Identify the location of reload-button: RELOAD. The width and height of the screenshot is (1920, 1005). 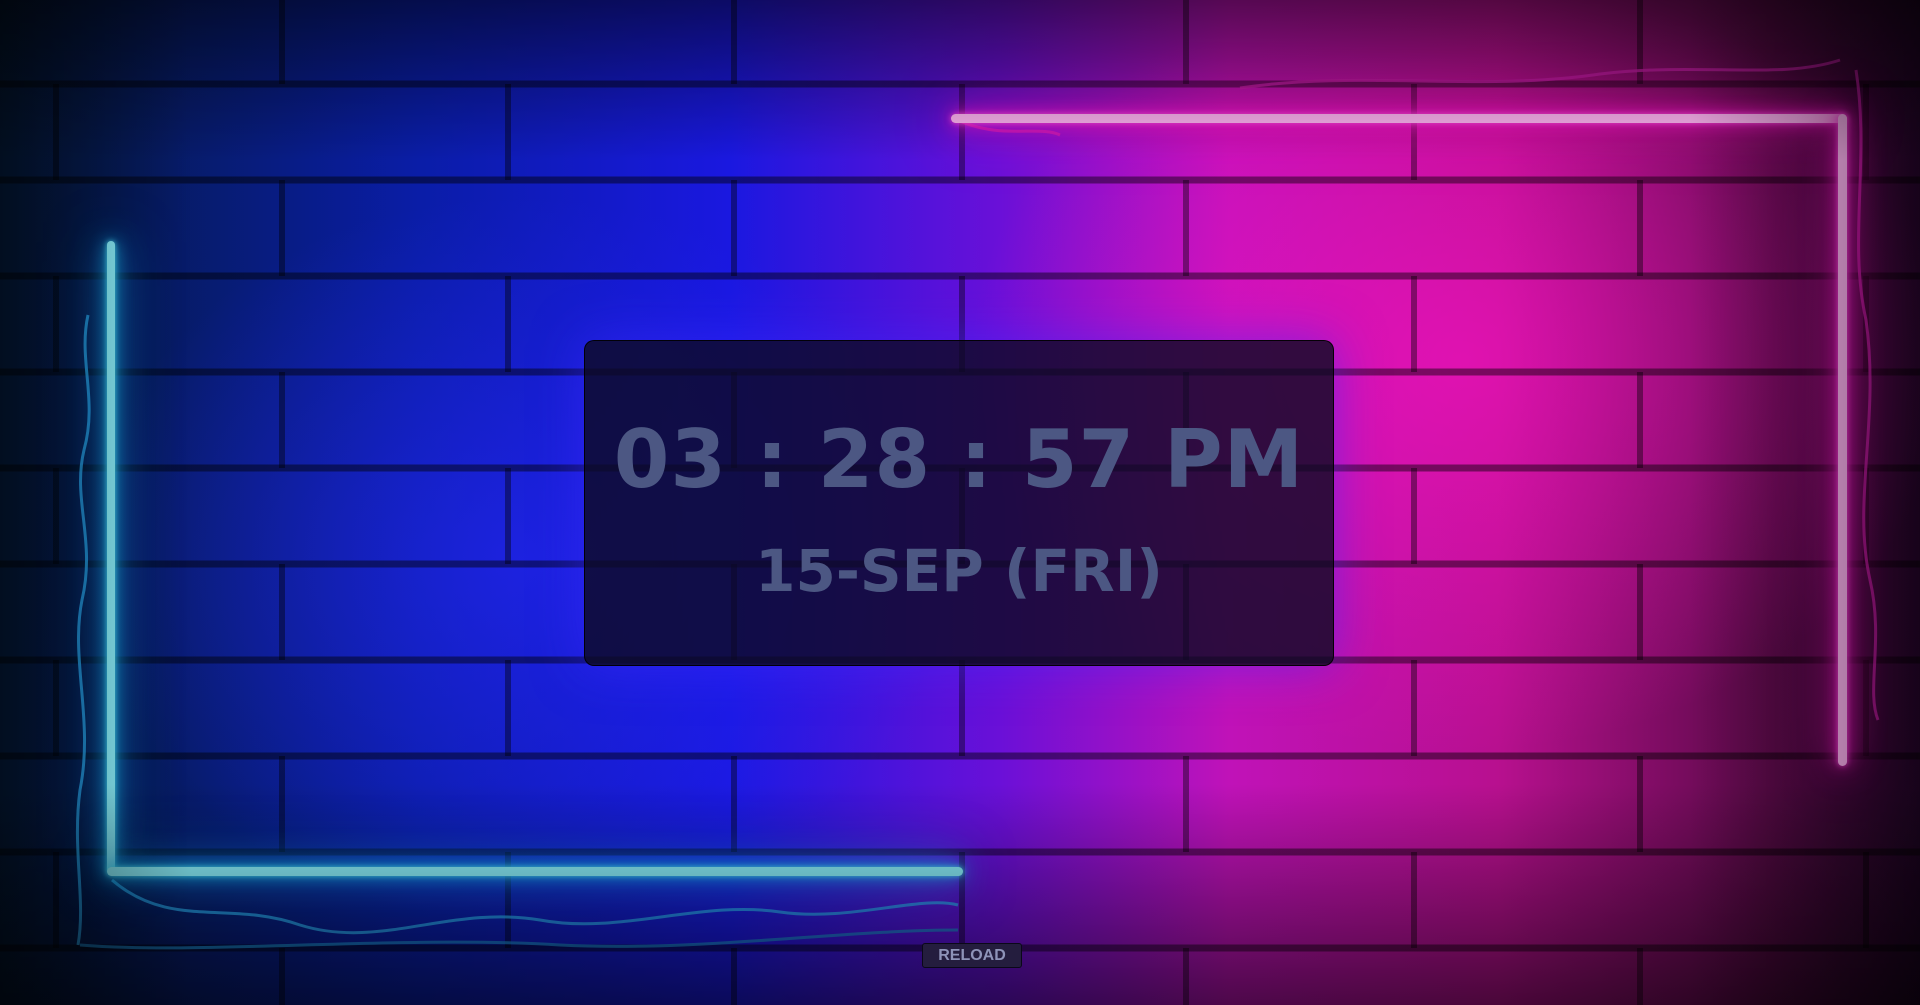
(972, 955).